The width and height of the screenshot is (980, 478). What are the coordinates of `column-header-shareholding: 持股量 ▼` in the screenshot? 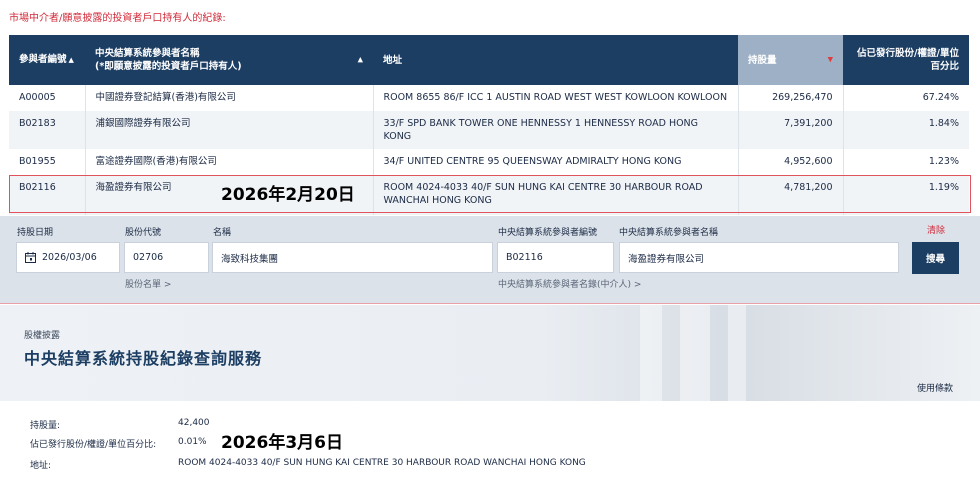 It's located at (790, 60).